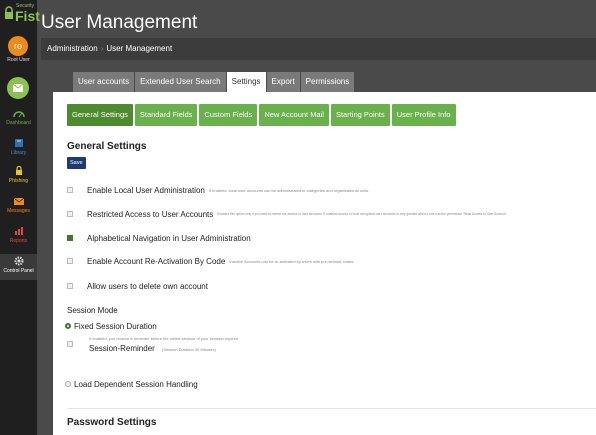  What do you see at coordinates (180, 82) in the screenshot?
I see `tab-extended-user-search: Extended User Search` at bounding box center [180, 82].